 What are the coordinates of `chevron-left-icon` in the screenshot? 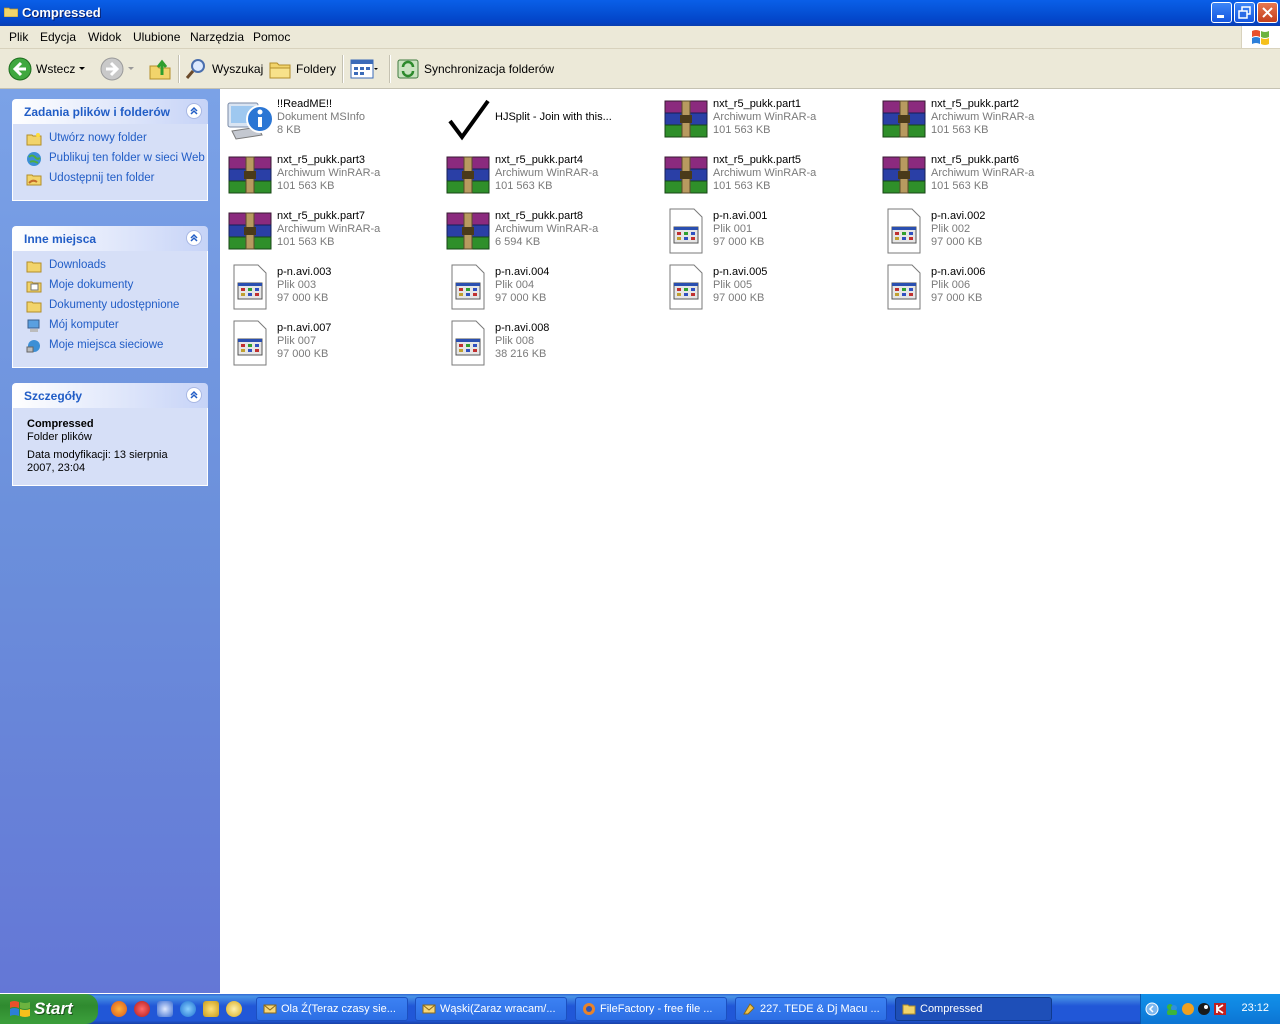 It's located at (1152, 1009).